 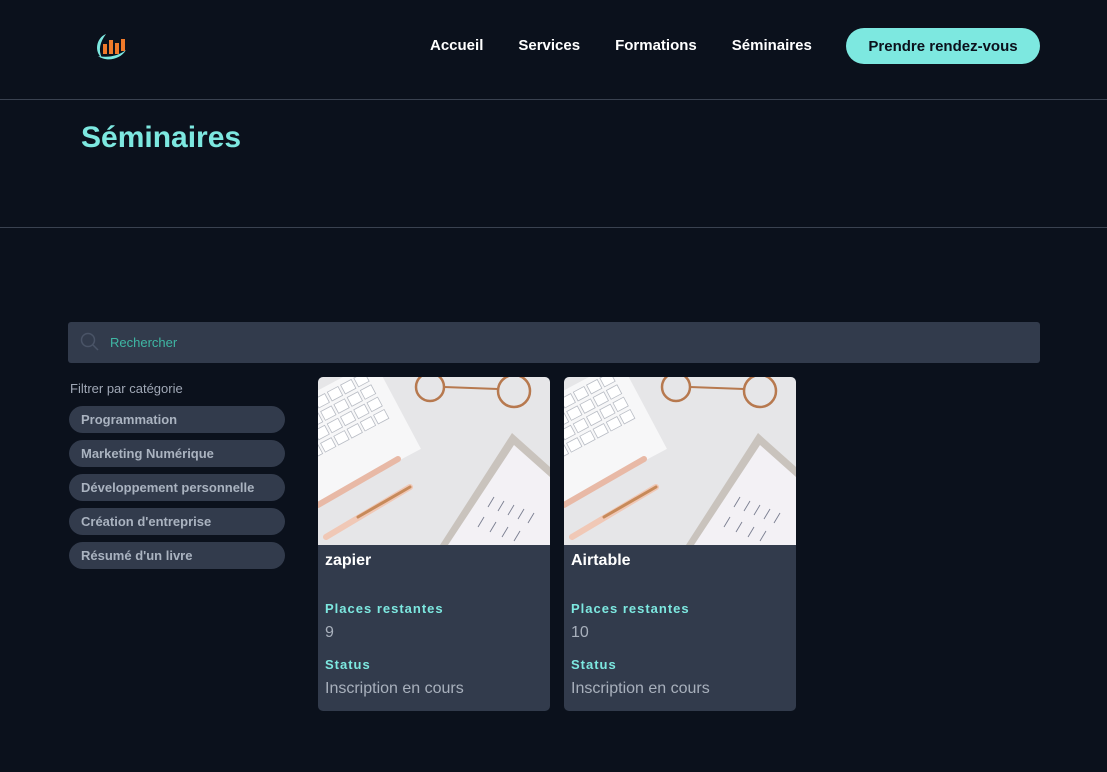 I want to click on search-bar, so click(x=554, y=342).